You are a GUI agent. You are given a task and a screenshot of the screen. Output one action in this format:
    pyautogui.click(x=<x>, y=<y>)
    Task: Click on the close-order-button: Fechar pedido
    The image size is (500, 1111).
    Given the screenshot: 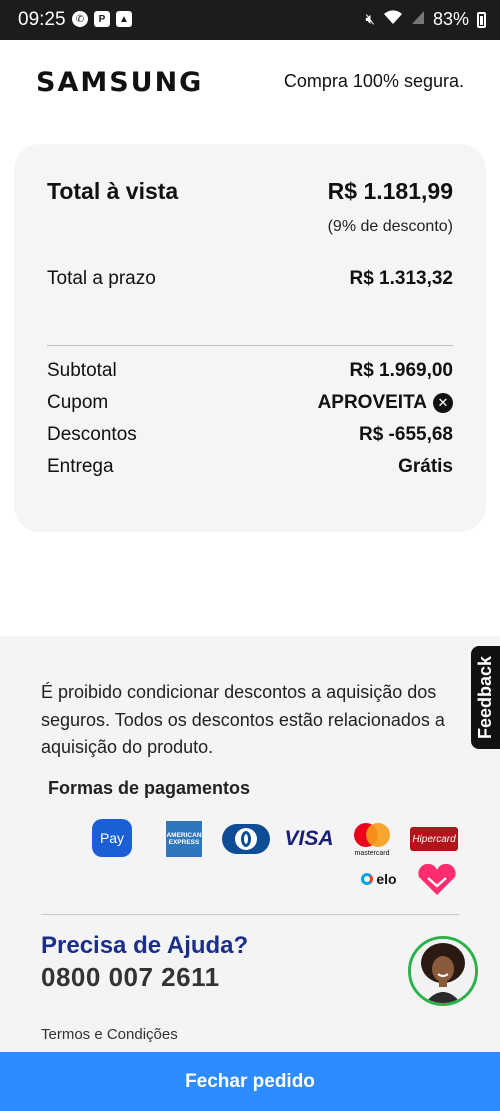 What is the action you would take?
    pyautogui.click(x=250, y=1081)
    